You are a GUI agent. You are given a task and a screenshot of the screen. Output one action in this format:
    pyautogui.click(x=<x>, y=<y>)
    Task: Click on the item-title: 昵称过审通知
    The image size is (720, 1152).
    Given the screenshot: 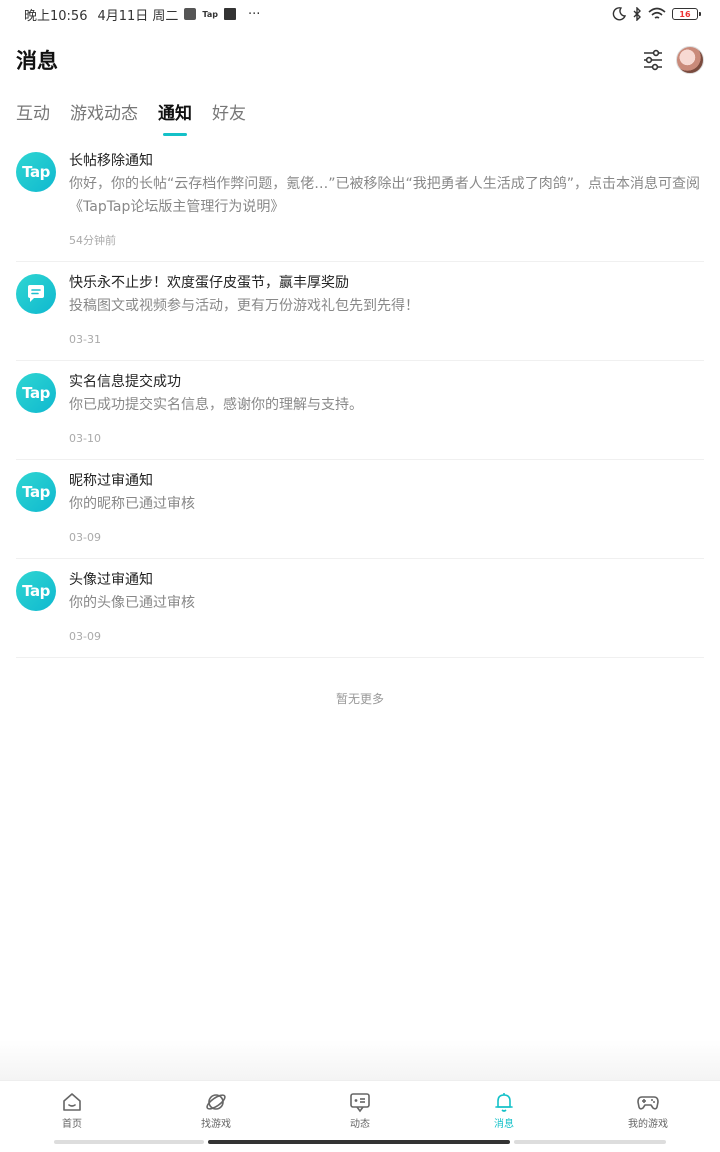 What is the action you would take?
    pyautogui.click(x=111, y=481)
    